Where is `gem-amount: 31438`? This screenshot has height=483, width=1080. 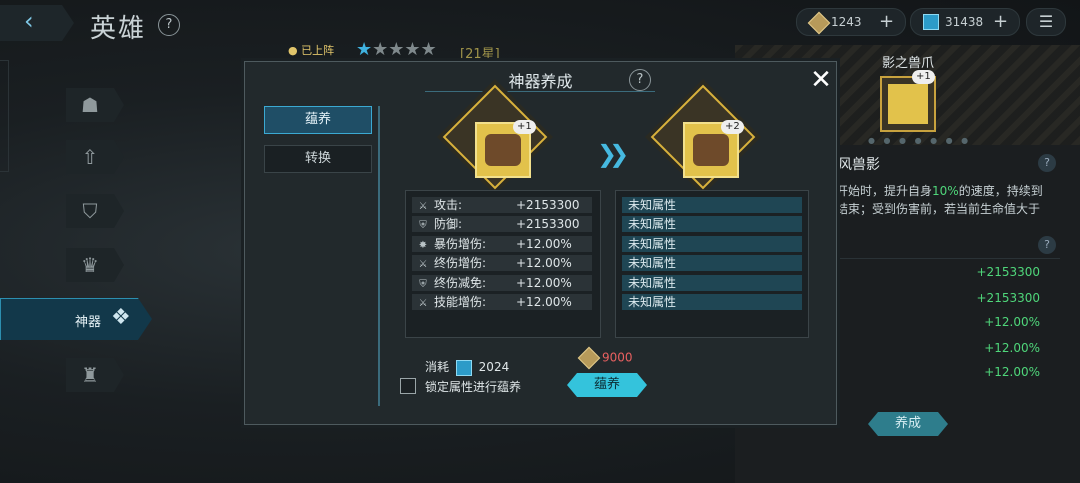
gem-amount: 31438 is located at coordinates (964, 22).